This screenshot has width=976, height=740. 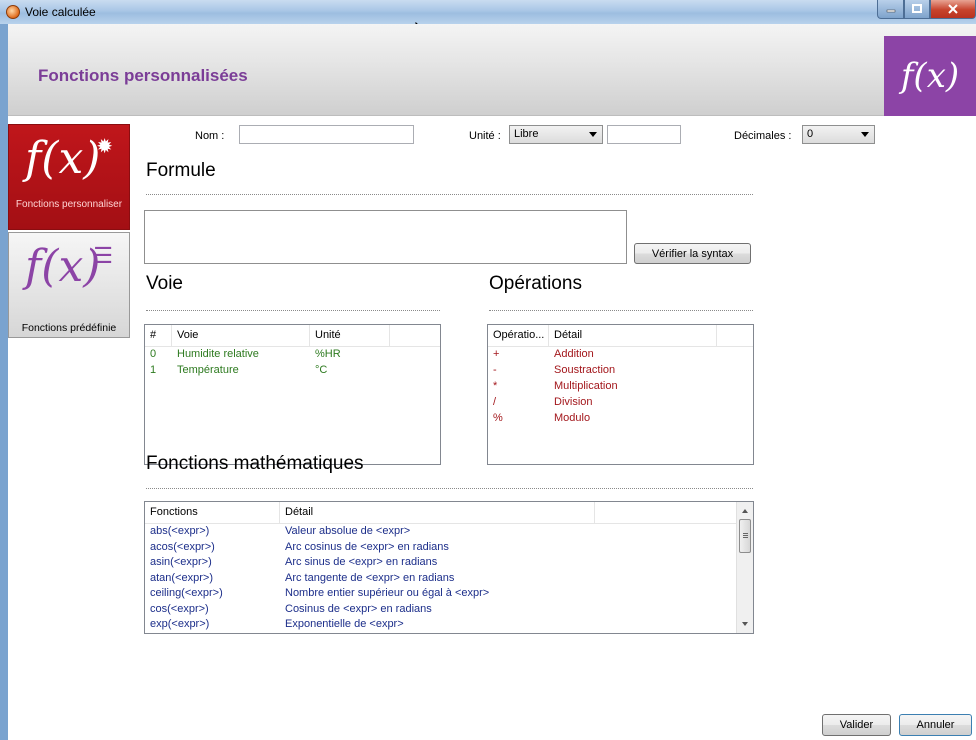 I want to click on app-icon, so click(x=13, y=12).